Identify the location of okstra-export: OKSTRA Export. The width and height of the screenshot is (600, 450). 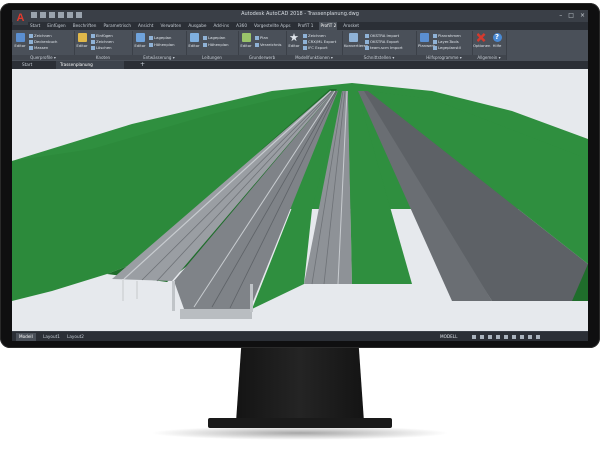
(382, 41).